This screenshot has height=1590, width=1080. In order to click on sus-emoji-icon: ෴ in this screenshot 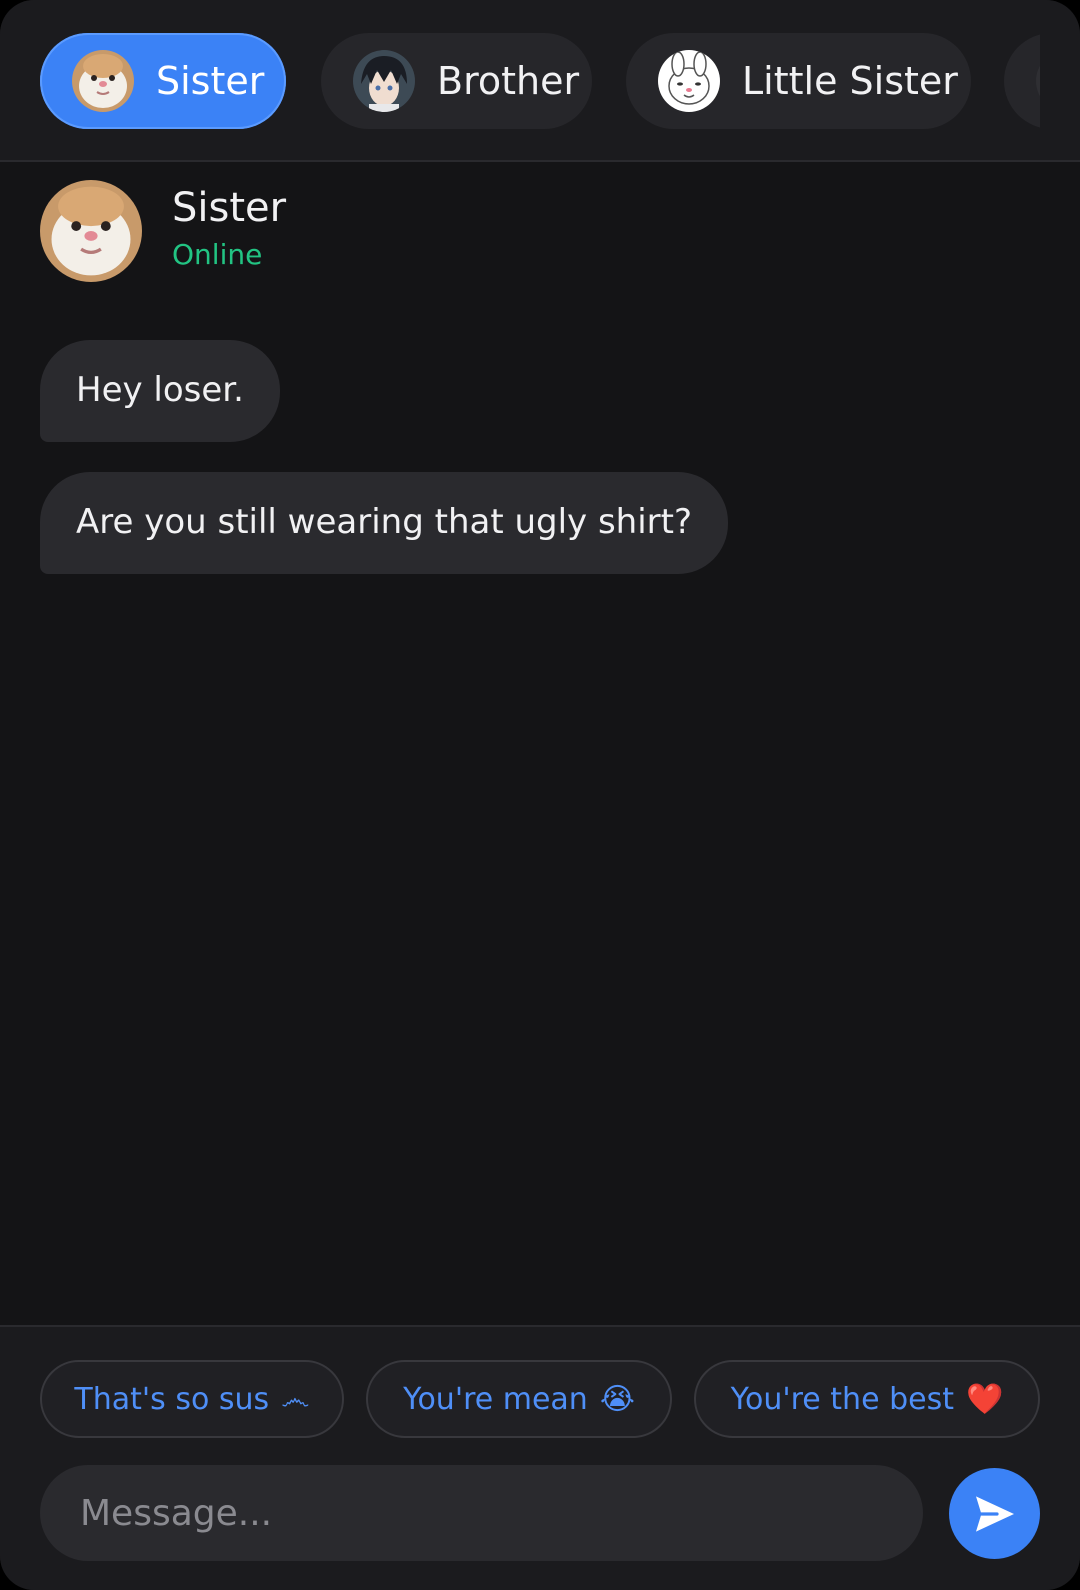, I will do `click(295, 1399)`.